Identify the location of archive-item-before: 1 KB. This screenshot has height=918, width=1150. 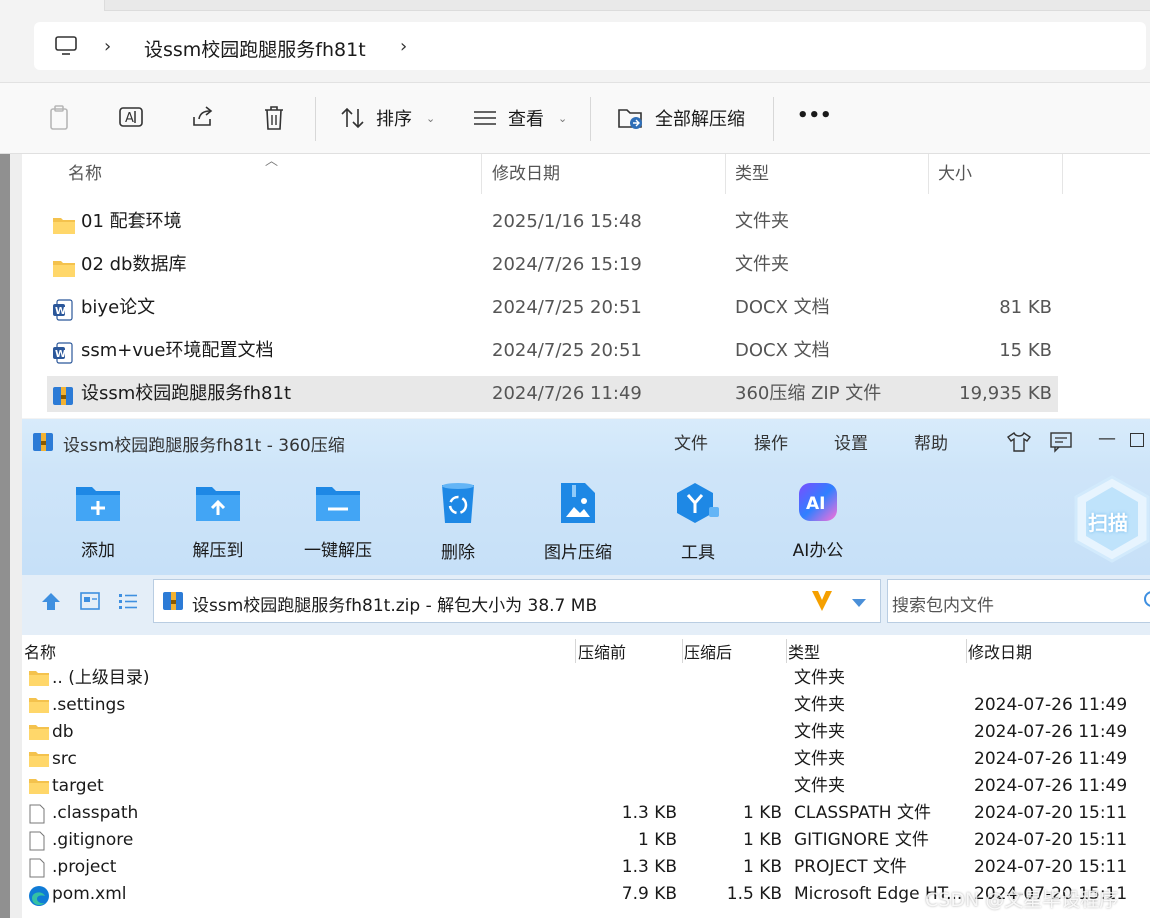
(657, 840).